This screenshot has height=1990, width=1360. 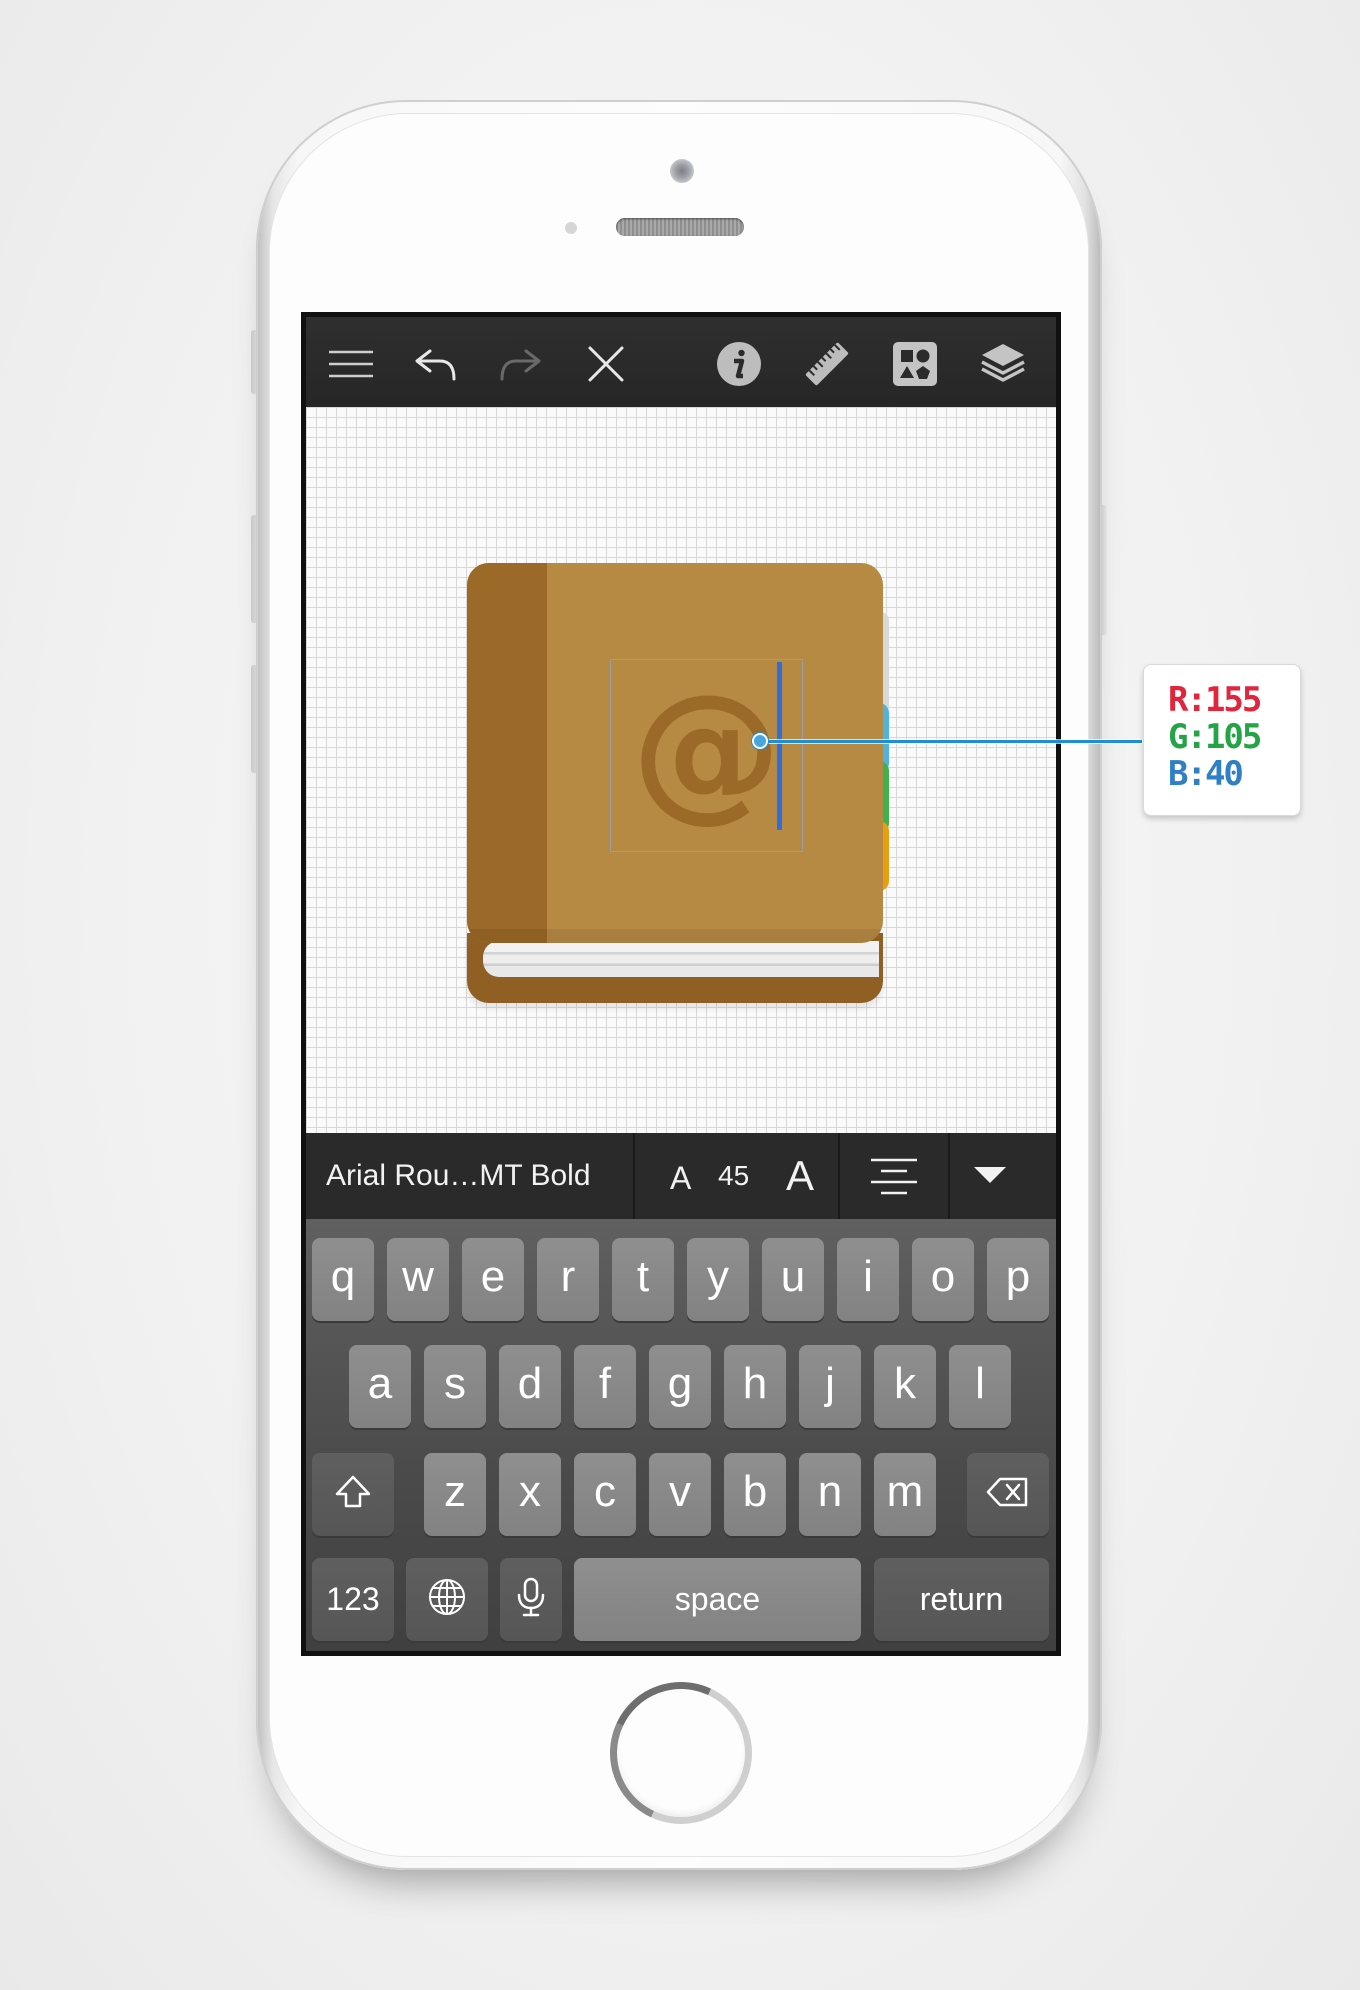 I want to click on space-key: space, so click(x=717, y=1599).